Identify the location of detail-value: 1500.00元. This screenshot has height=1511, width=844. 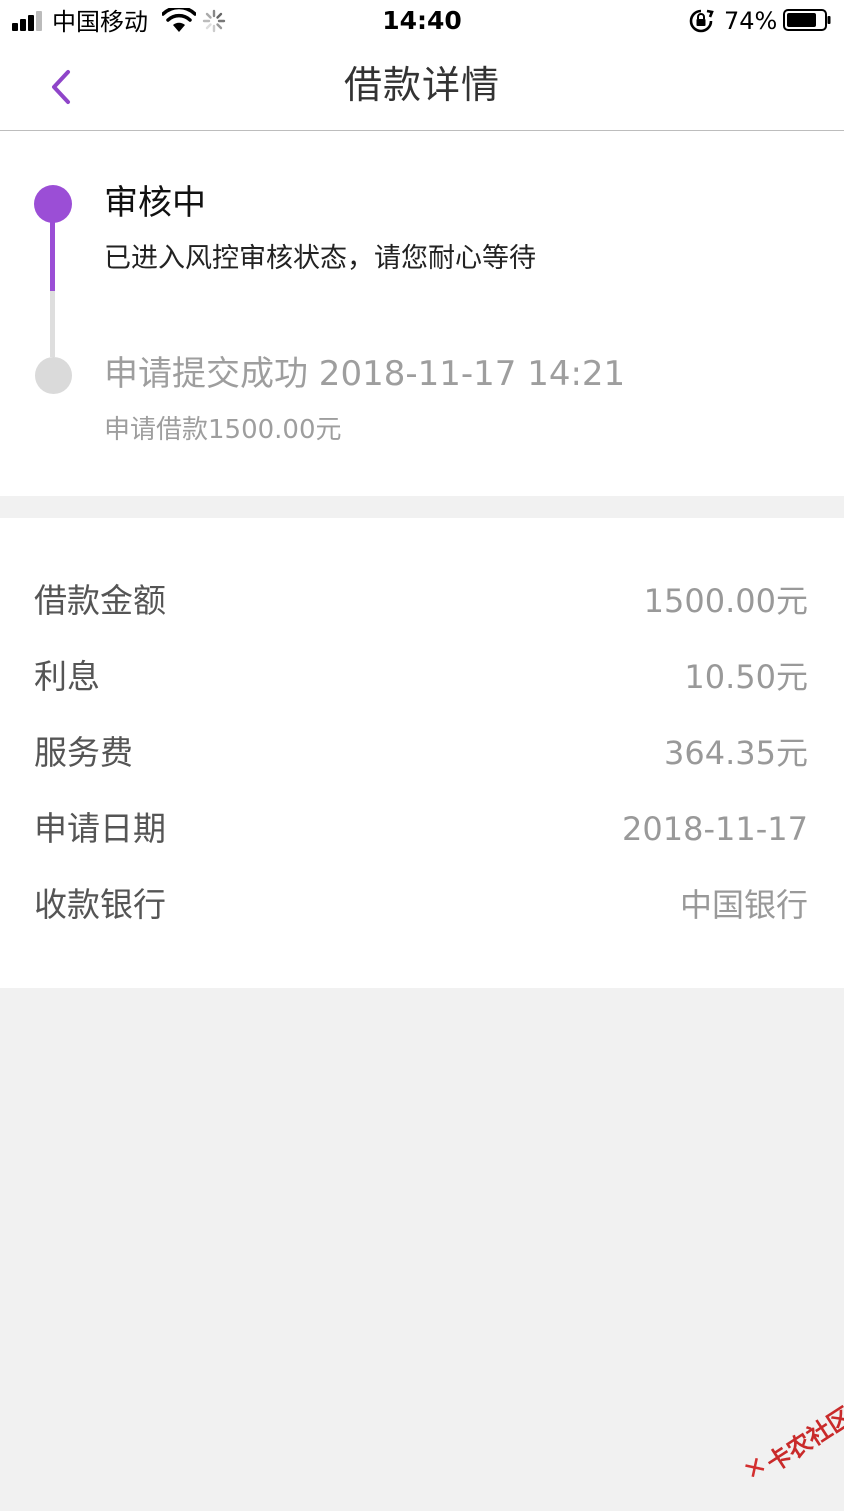
(725, 601).